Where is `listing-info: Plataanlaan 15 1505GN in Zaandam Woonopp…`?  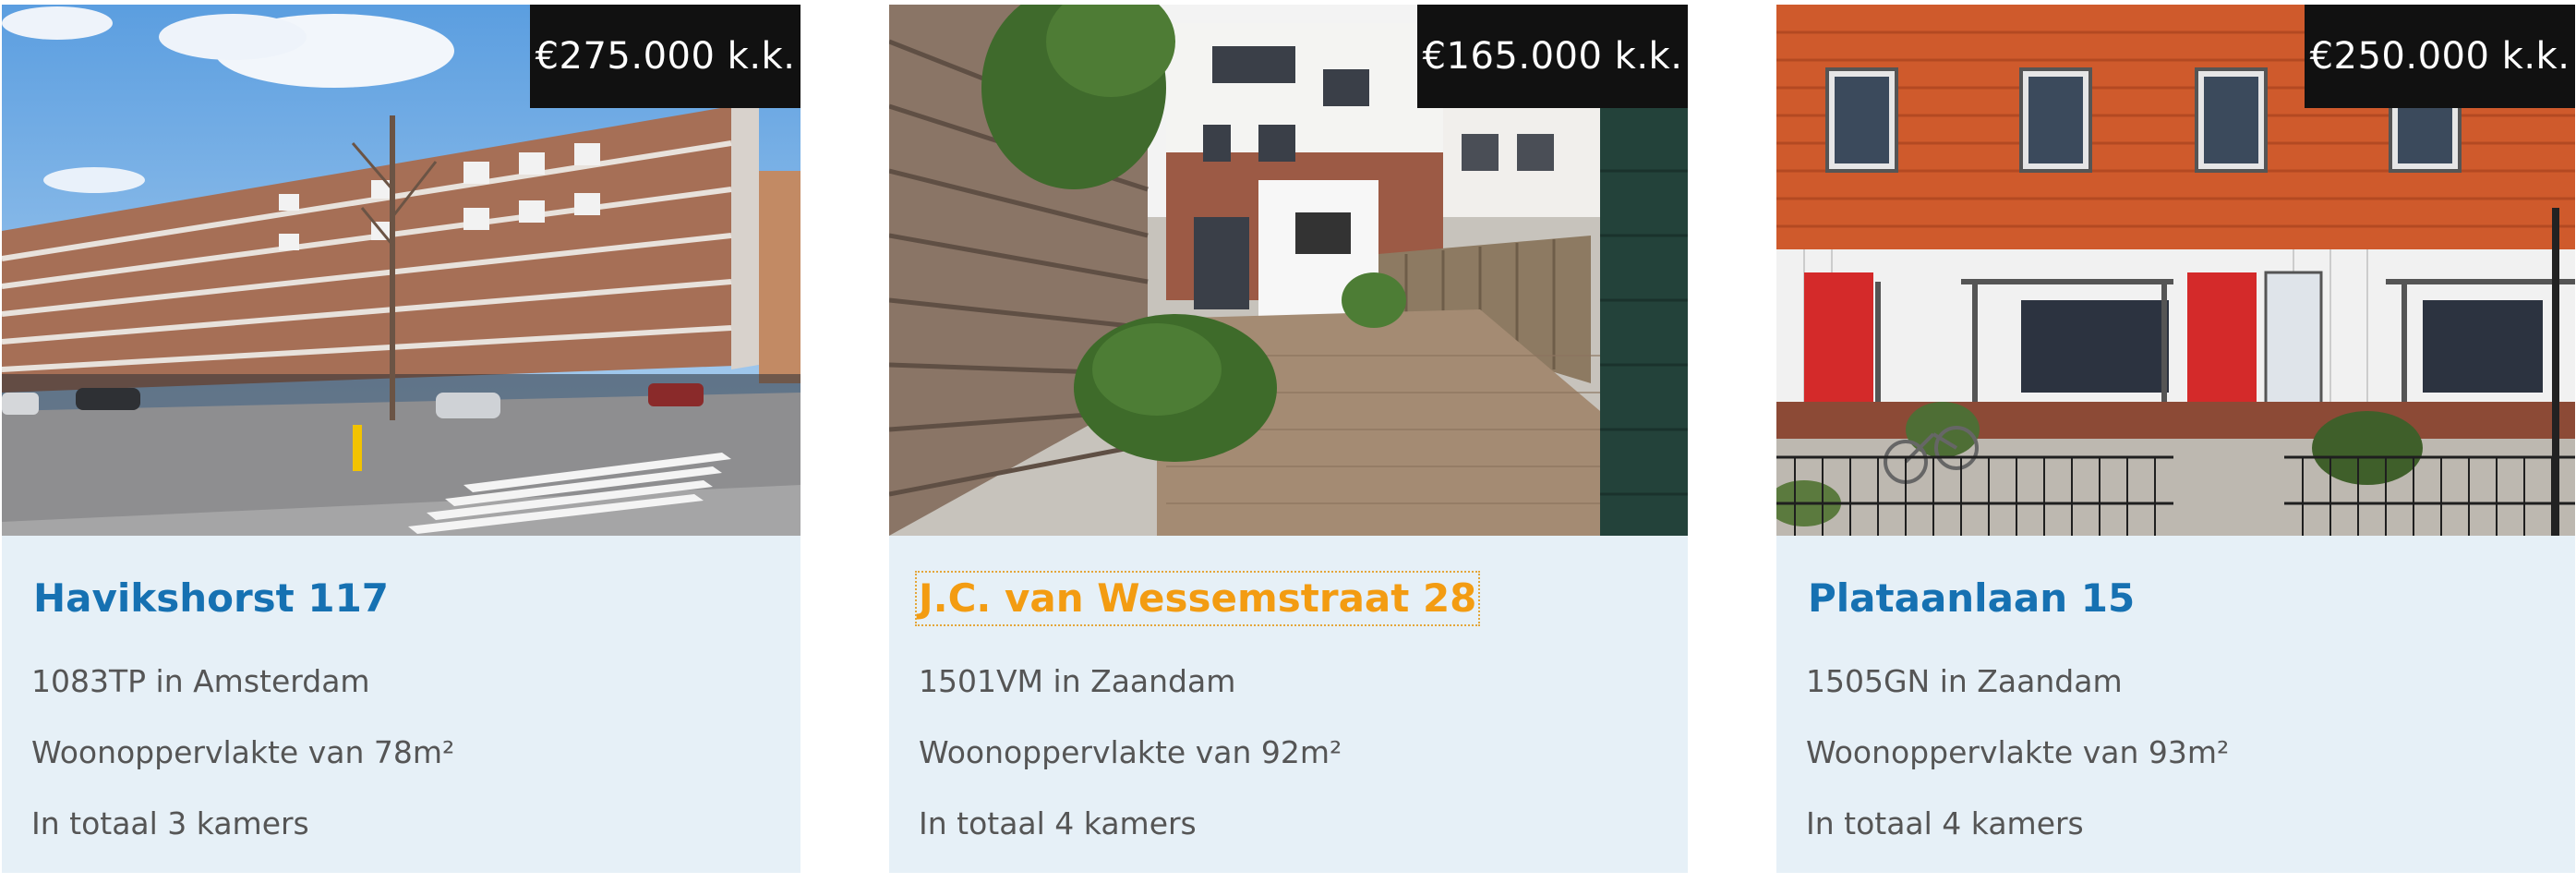
listing-info: Plataanlaan 15 1505GN in Zaandam Woonopp… is located at coordinates (2175, 704).